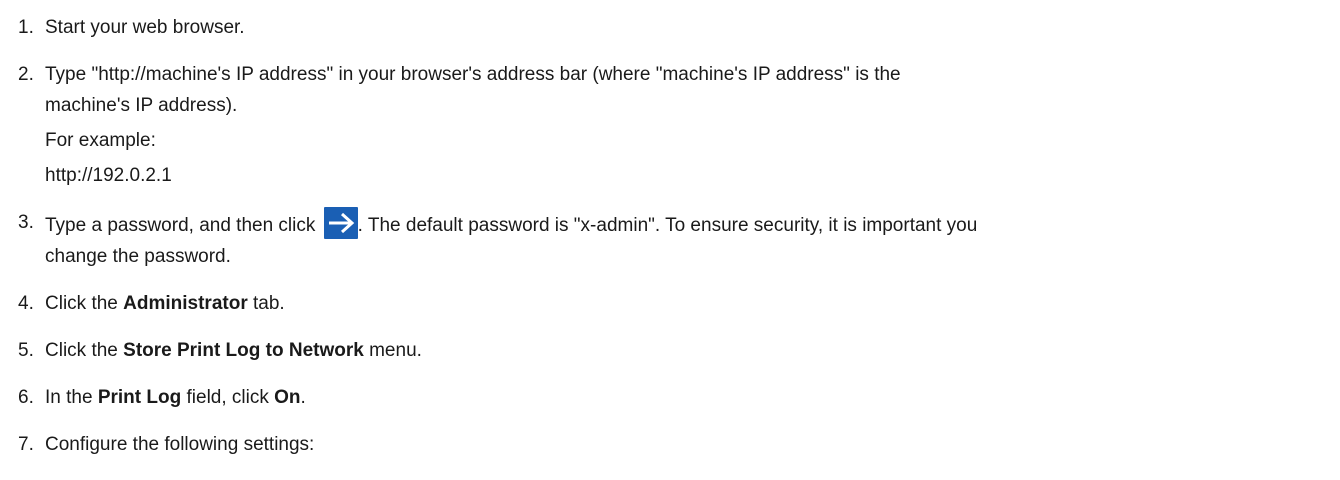 Image resolution: width=1340 pixels, height=480 pixels. I want to click on step-7: 7. Configure the following settings:, so click(670, 444).